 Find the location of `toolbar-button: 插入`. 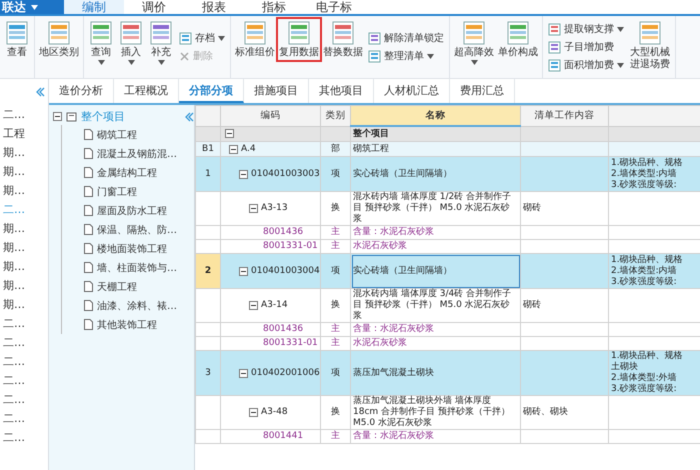

toolbar-button: 插入 is located at coordinates (131, 42).